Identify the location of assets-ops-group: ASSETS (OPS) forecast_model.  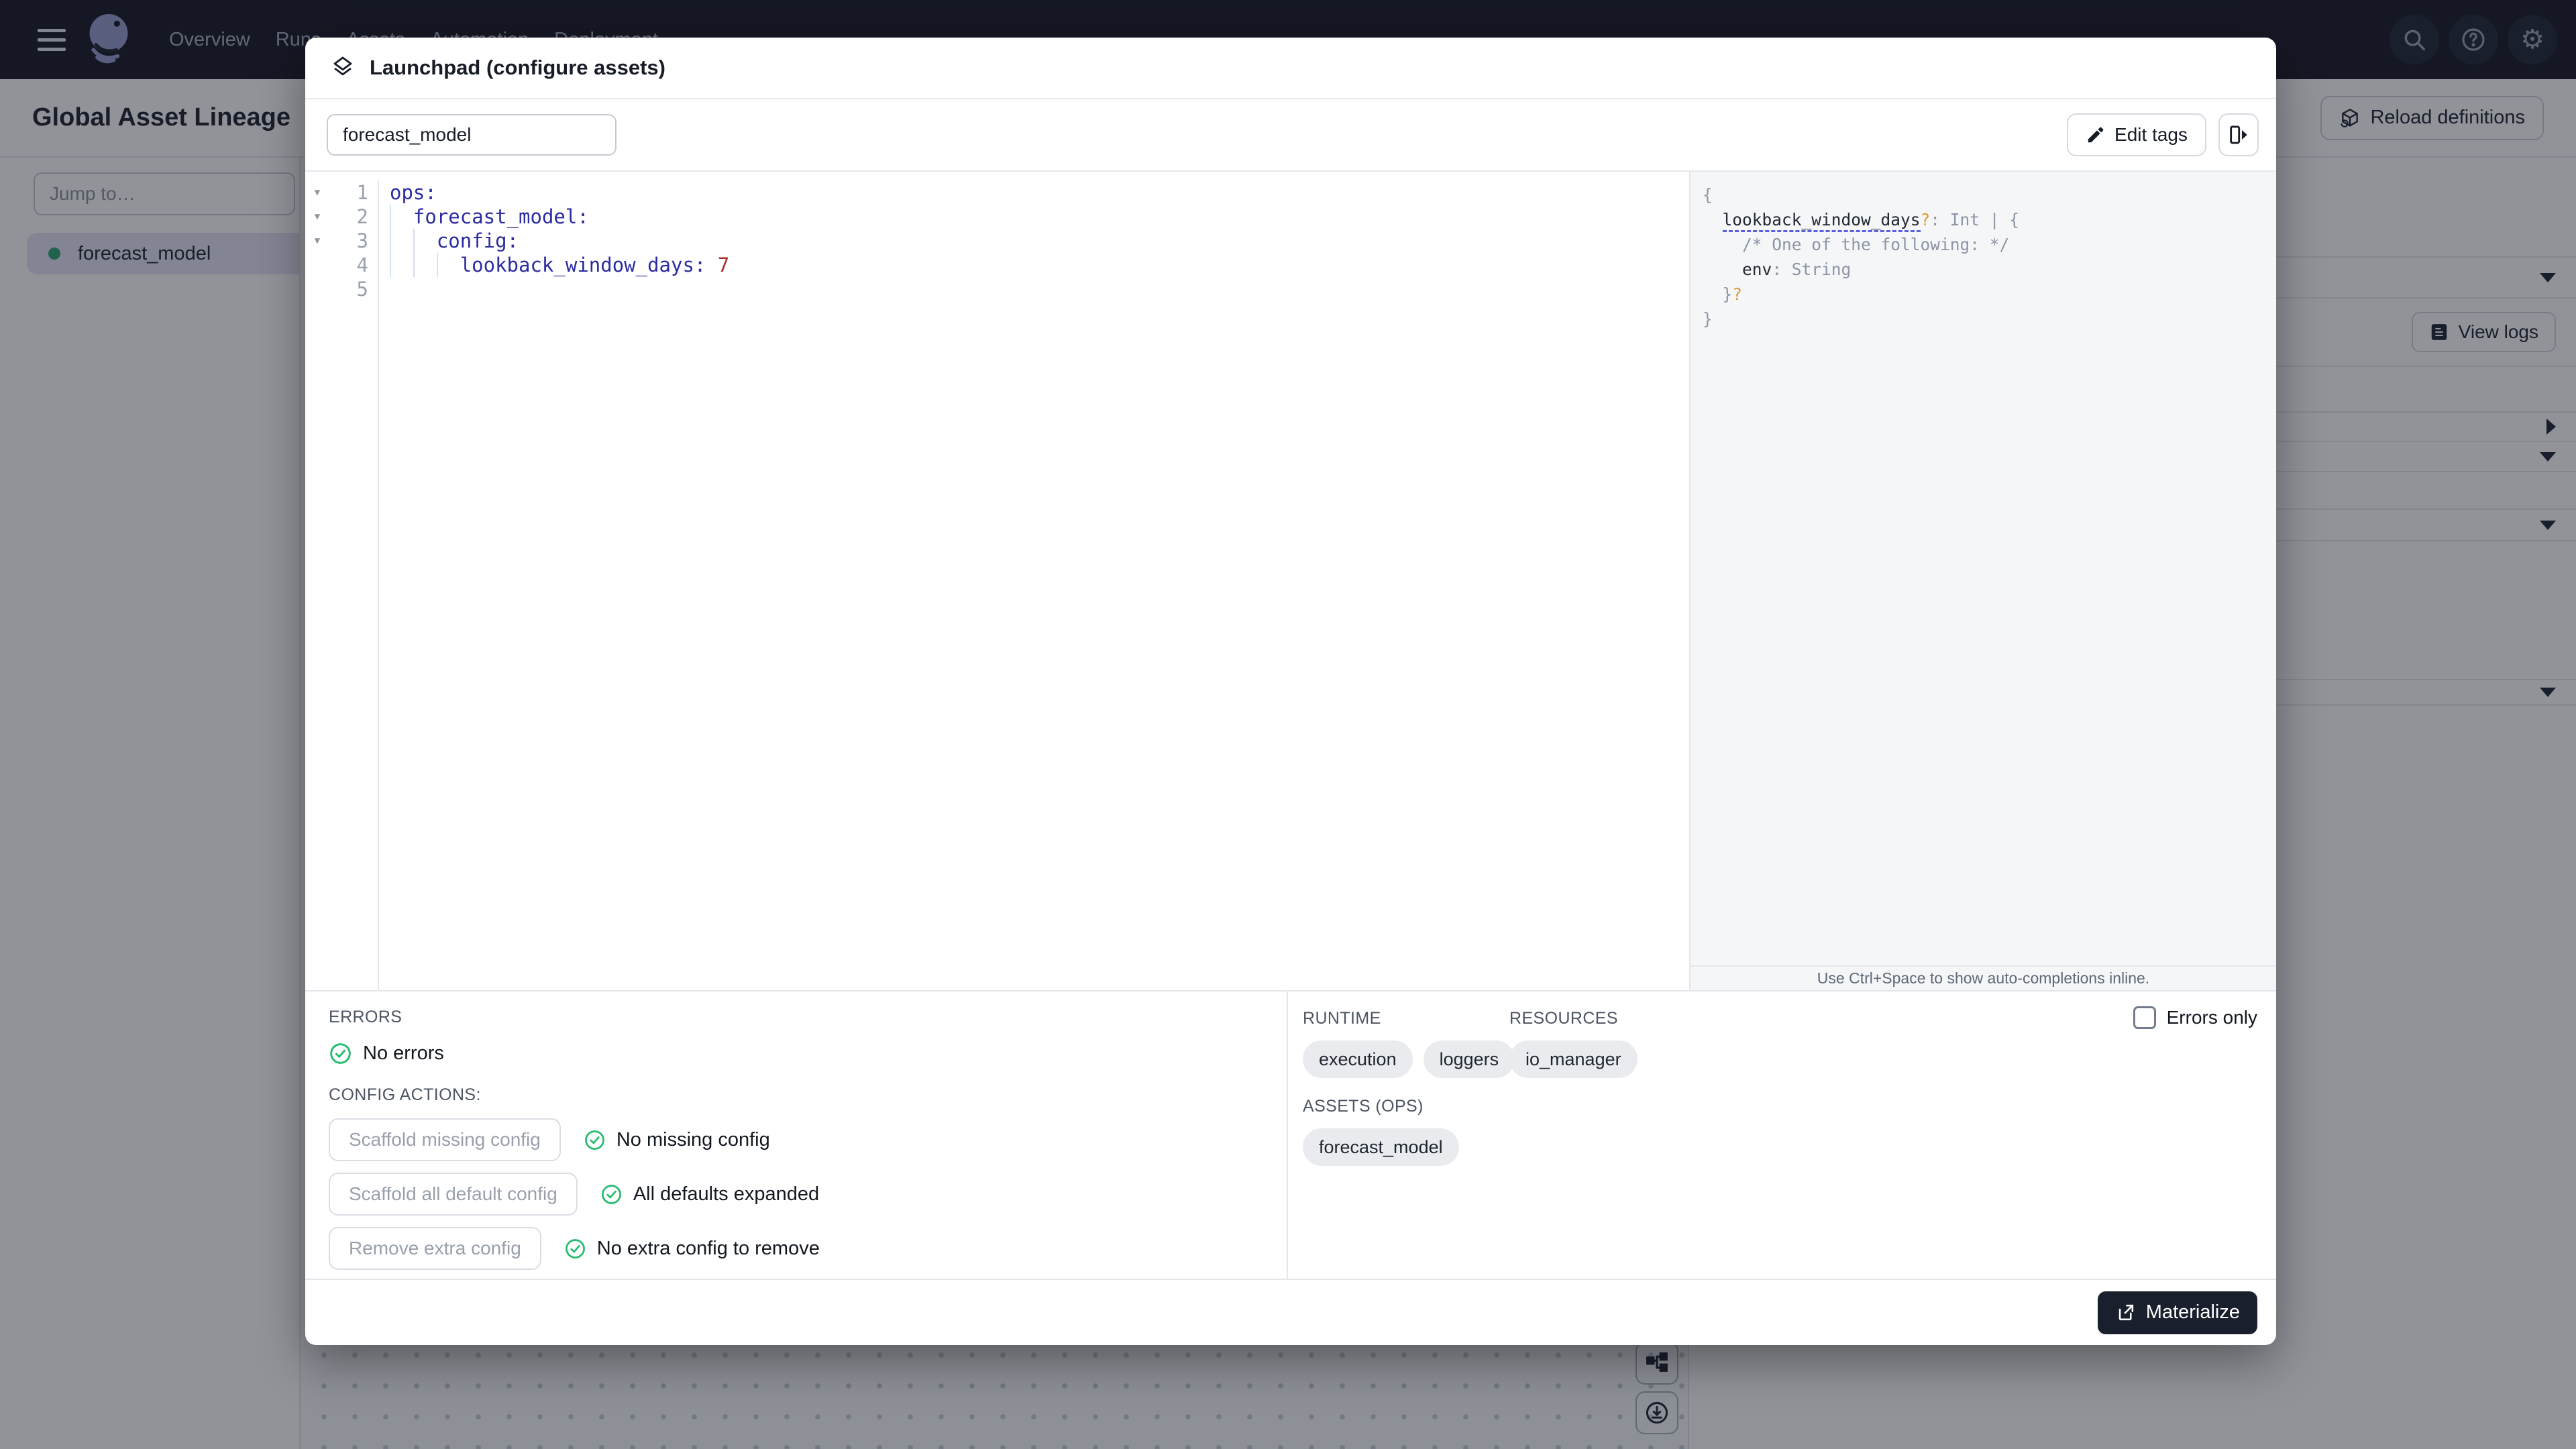
(1789, 1131).